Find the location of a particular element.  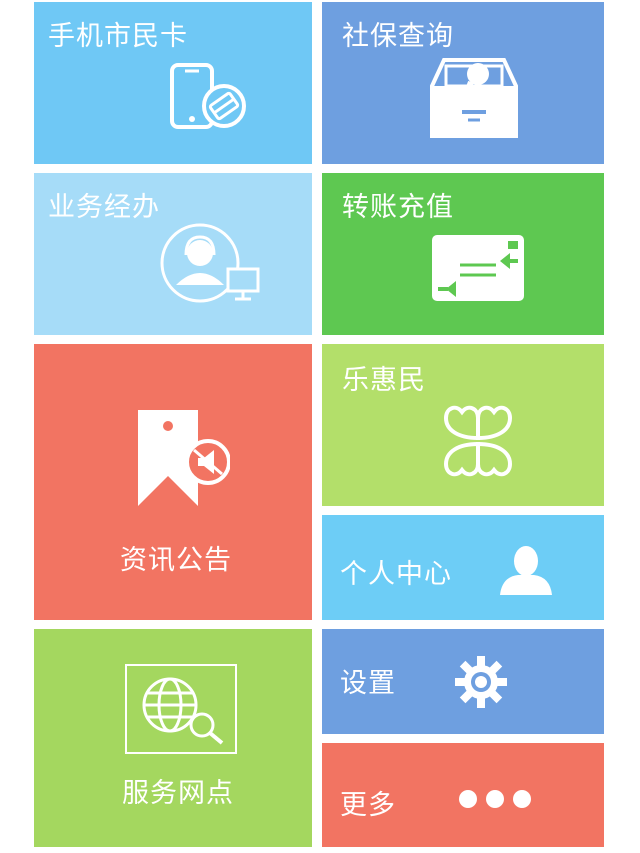

tile-settings: 设置 is located at coordinates (463, 681).